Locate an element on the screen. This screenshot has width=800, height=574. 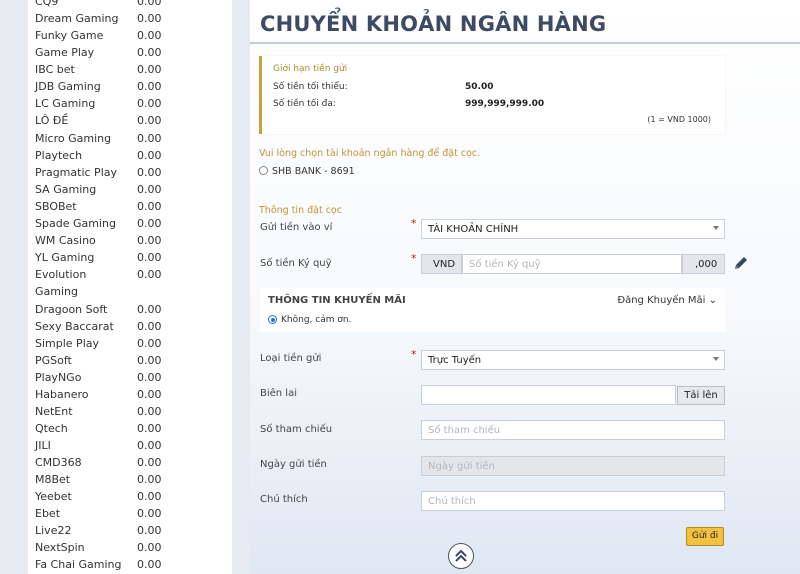
wallet-select: TÀI KHOẢN CHÍNH is located at coordinates (573, 229).